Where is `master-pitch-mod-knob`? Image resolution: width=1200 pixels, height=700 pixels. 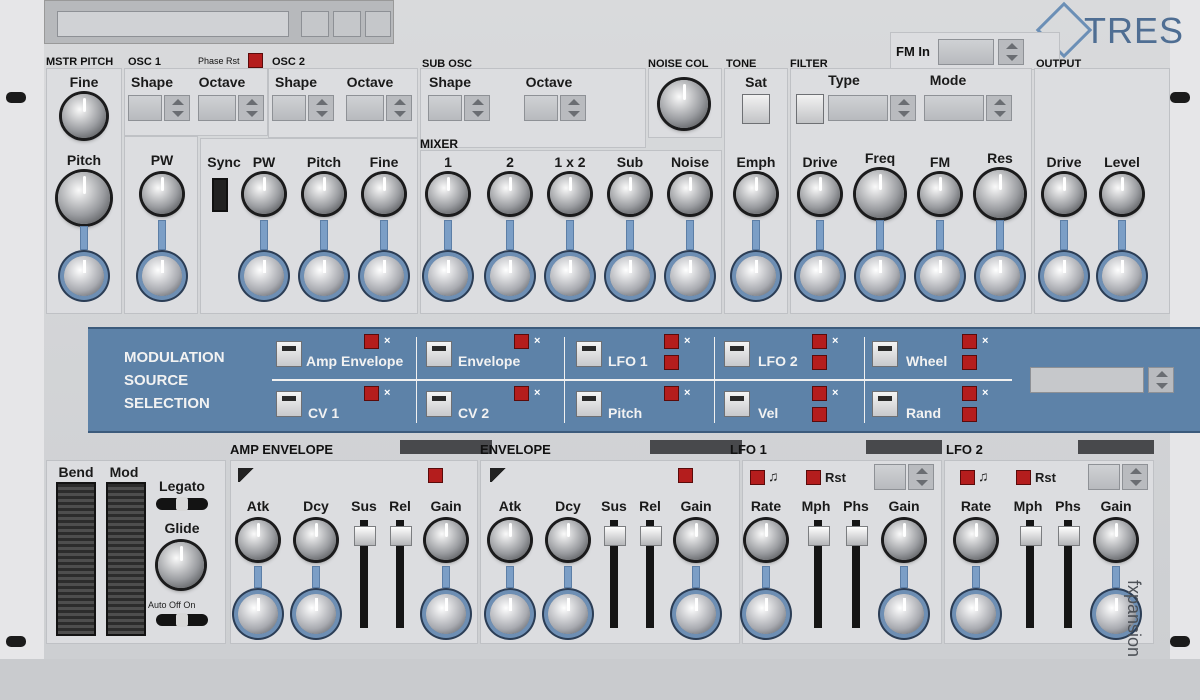 master-pitch-mod-knob is located at coordinates (84, 276).